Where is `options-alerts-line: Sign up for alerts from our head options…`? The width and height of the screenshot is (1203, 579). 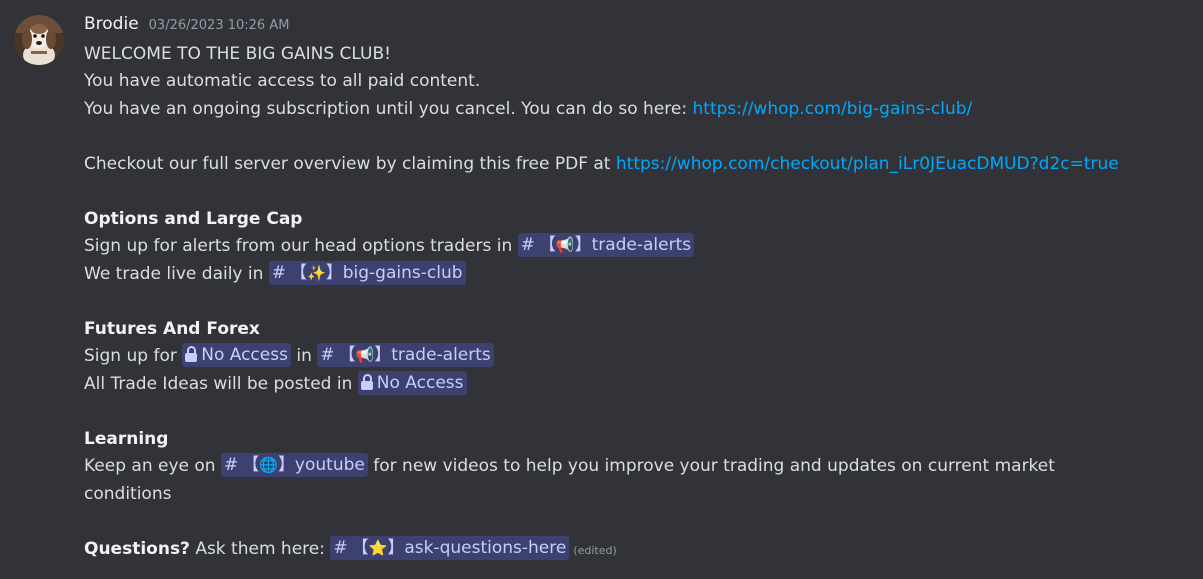 options-alerts-line: Sign up for alerts from our head options… is located at coordinates (389, 246).